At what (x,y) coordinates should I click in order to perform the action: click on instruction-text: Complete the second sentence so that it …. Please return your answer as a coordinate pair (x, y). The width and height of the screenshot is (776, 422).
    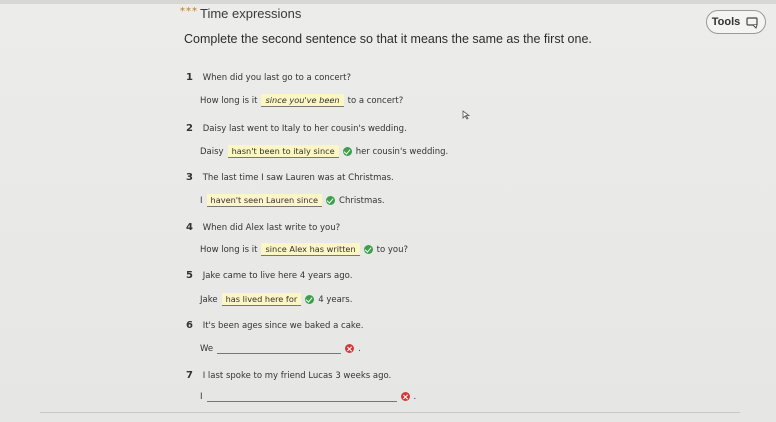
    Looking at the image, I should click on (388, 39).